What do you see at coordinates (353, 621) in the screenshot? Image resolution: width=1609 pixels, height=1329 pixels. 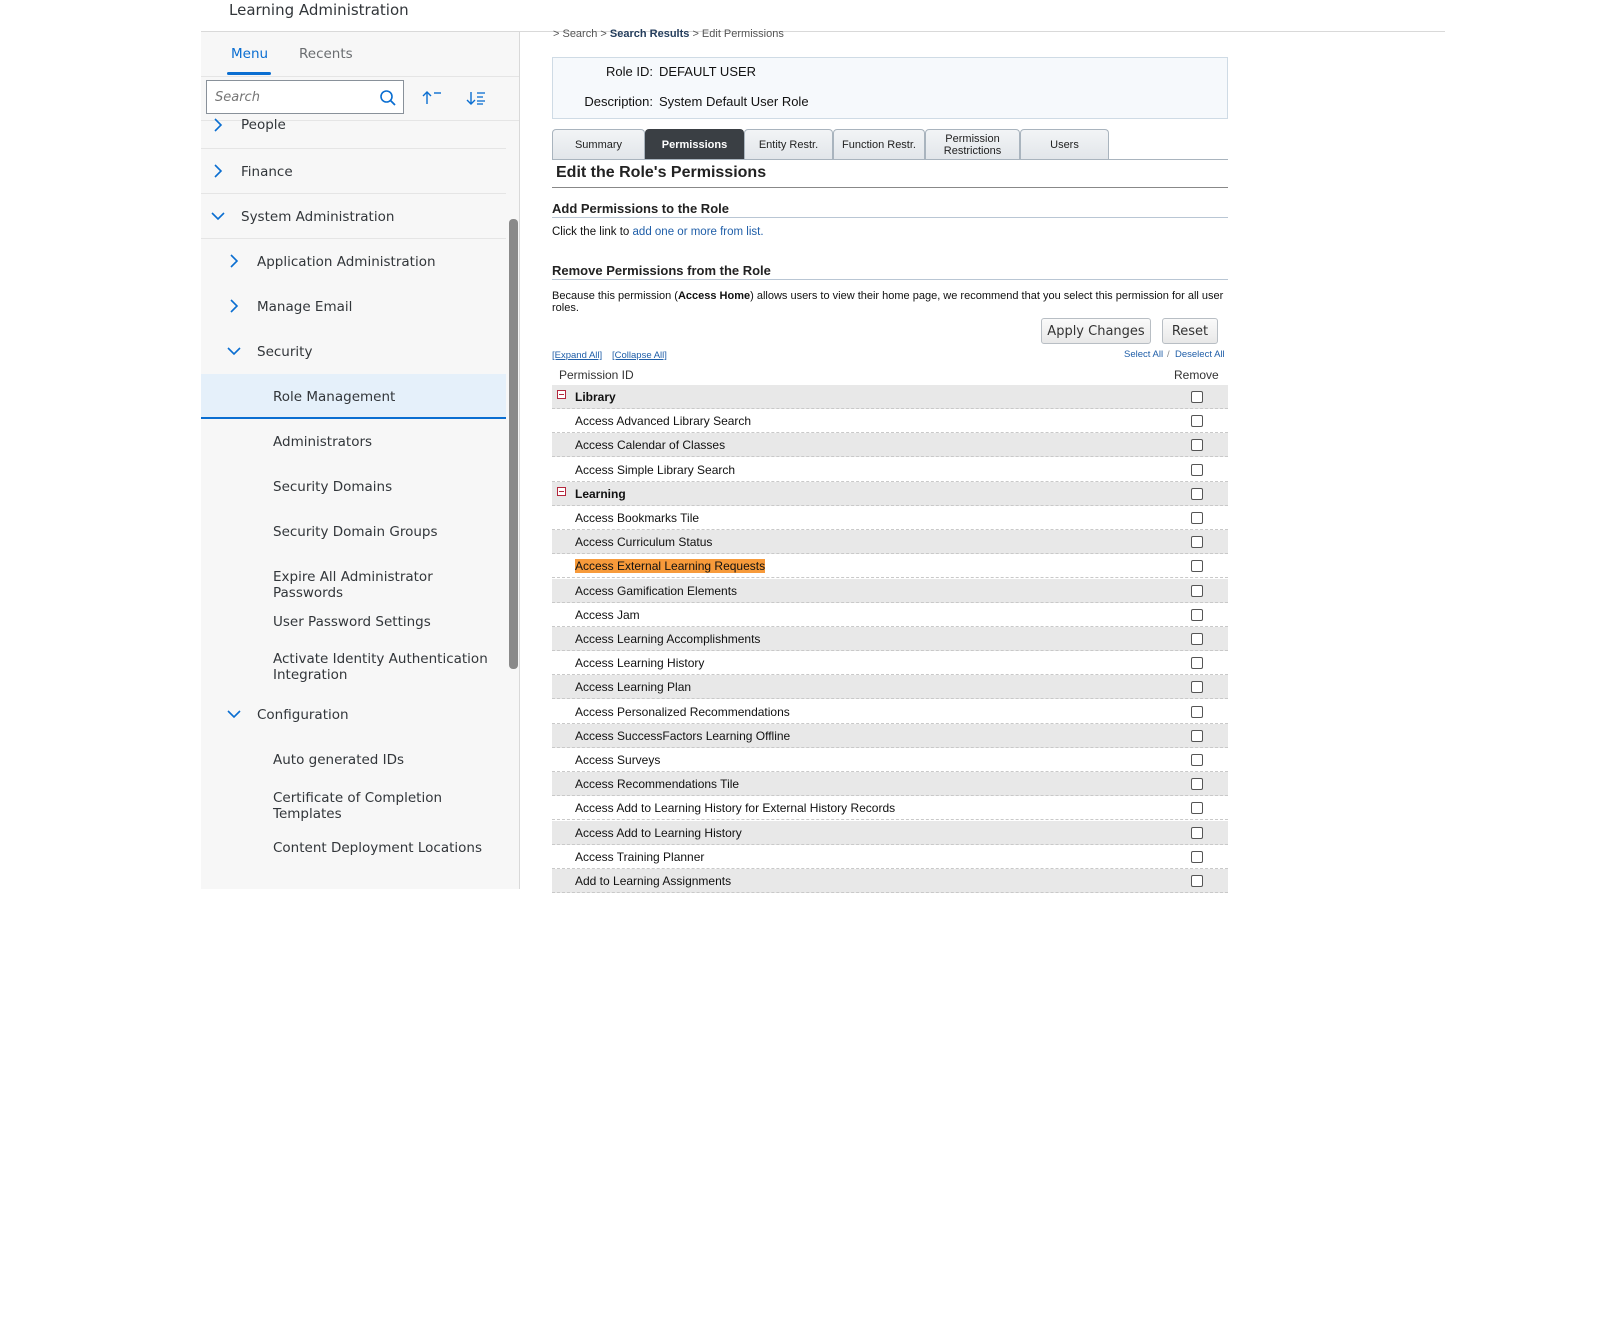 I see `sidebar-item-user-password-settings: User Password Settings` at bounding box center [353, 621].